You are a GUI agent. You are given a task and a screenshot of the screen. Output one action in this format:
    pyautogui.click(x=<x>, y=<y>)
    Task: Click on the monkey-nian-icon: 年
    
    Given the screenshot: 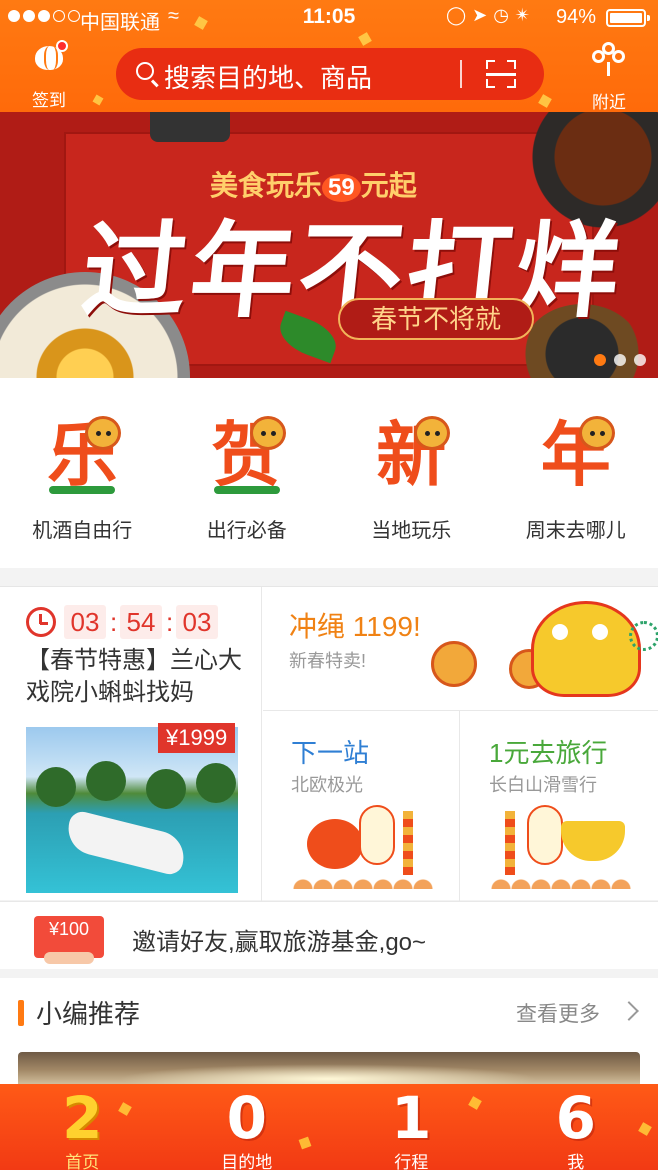 What is the action you would take?
    pyautogui.click(x=576, y=455)
    